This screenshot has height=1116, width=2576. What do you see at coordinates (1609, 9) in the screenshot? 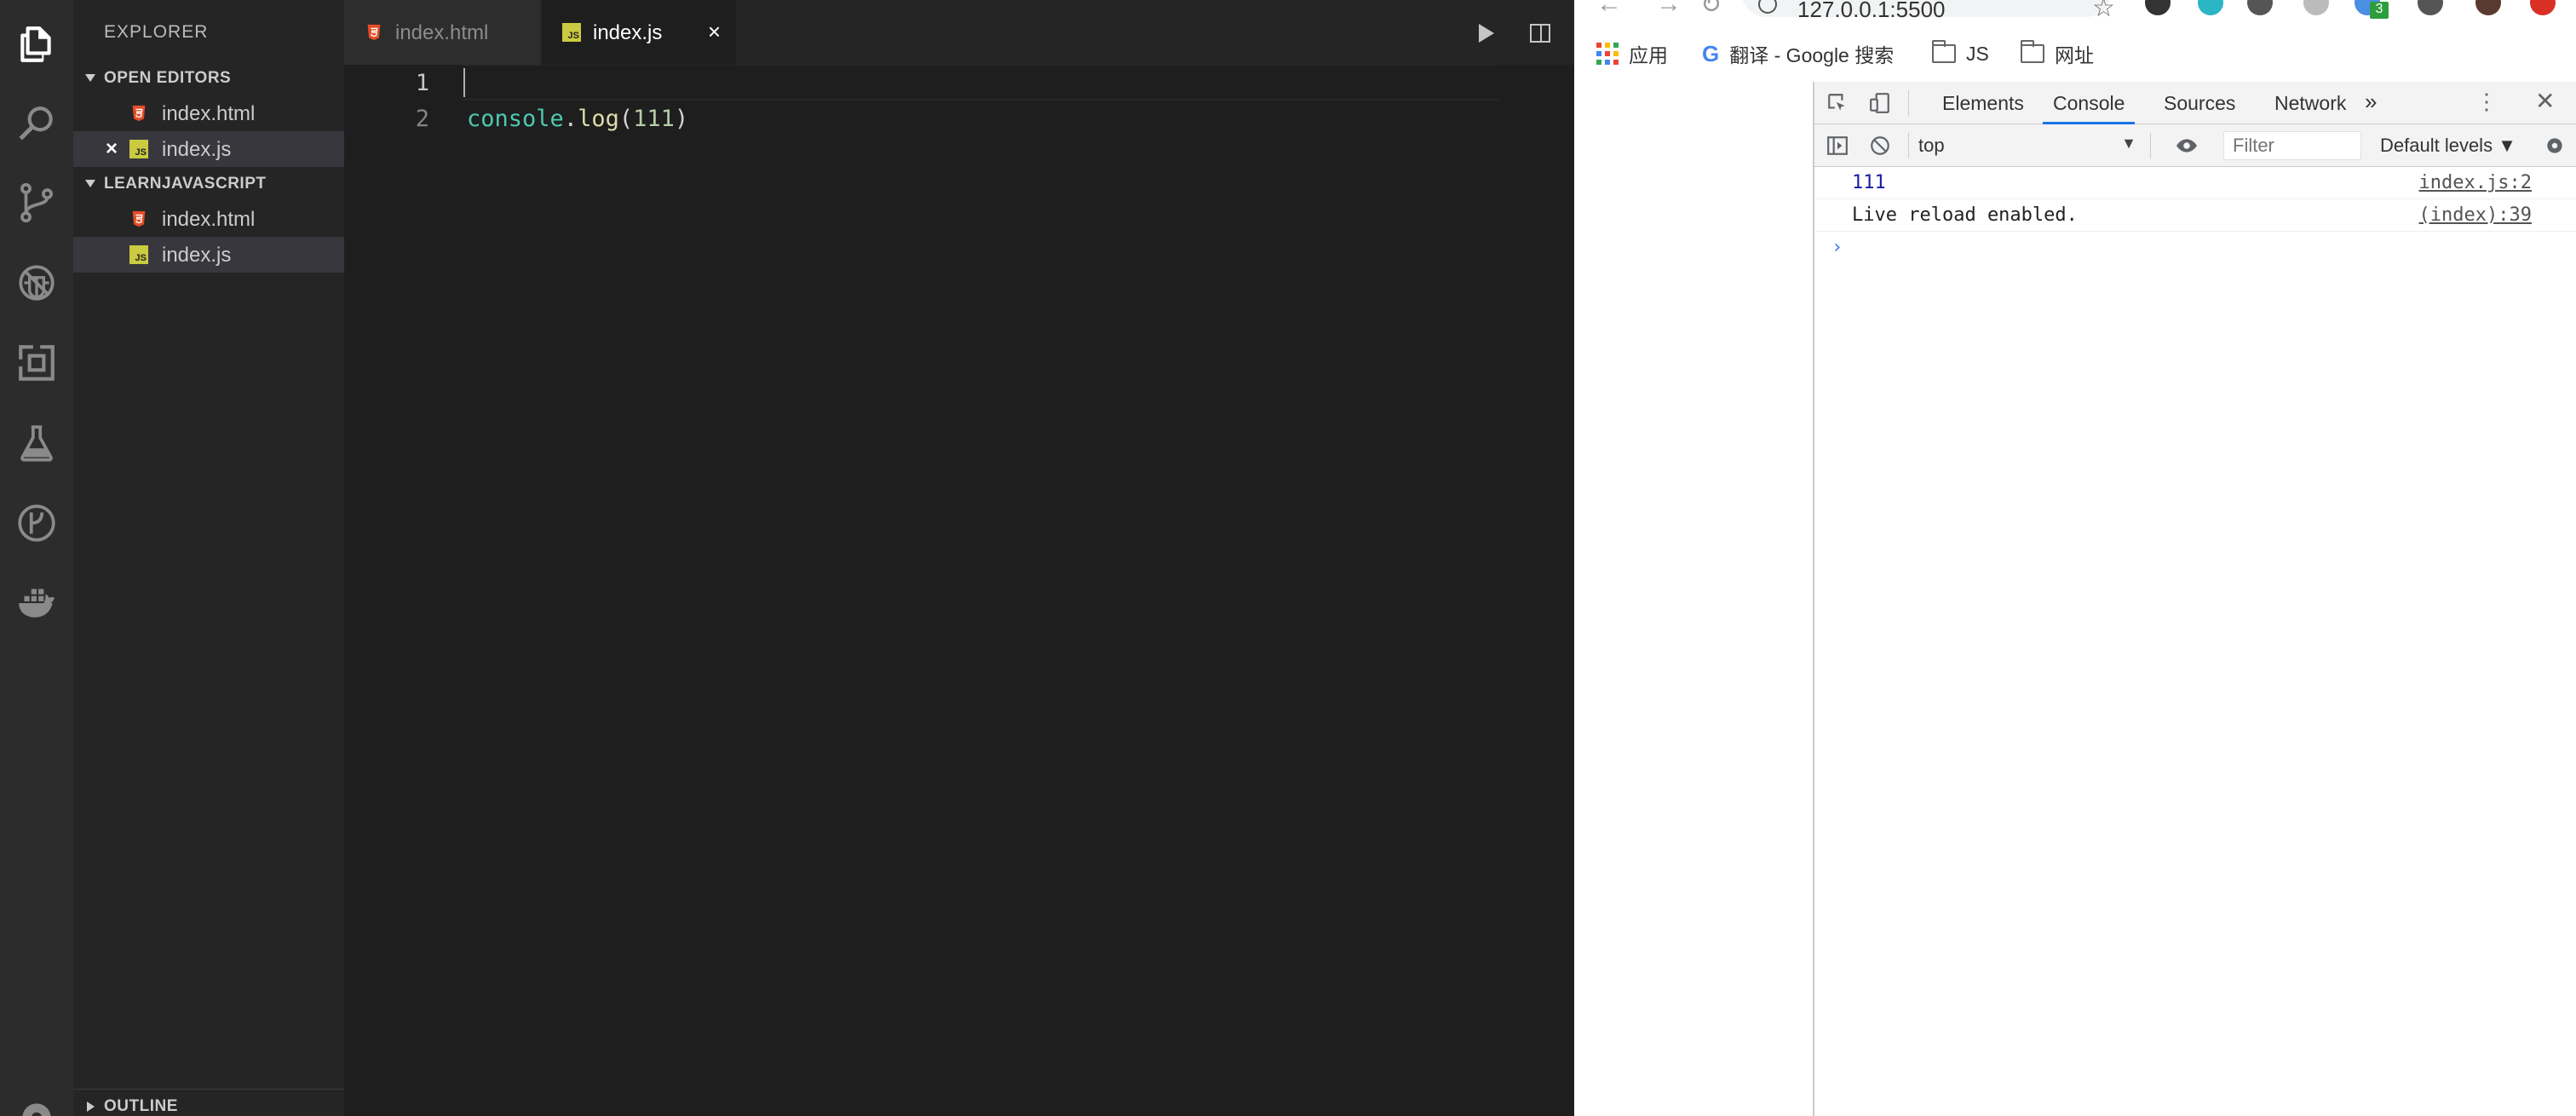
I see `back-arrow-icon: ←` at bounding box center [1609, 9].